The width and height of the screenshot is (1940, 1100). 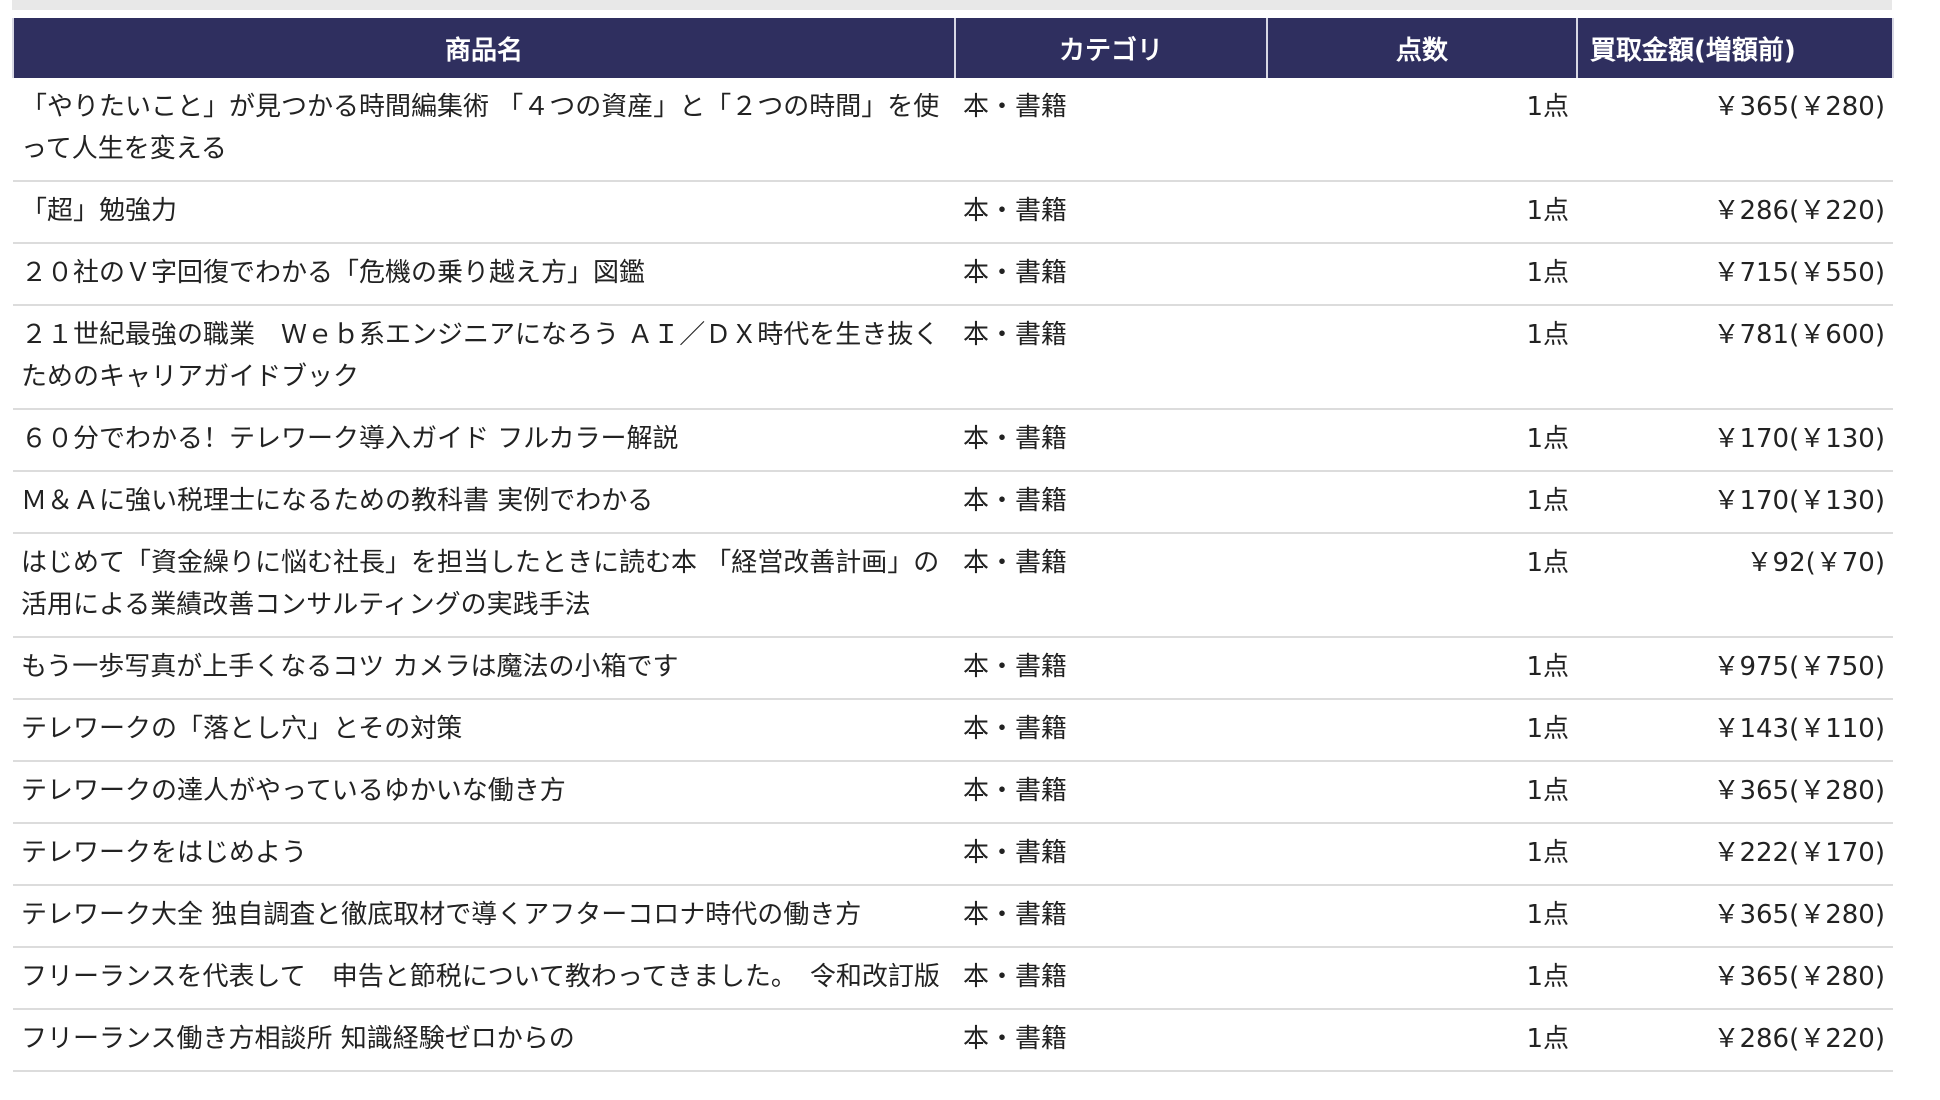 What do you see at coordinates (1735, 357) in the screenshot?
I see `amount-cell: ￥781(￥600)` at bounding box center [1735, 357].